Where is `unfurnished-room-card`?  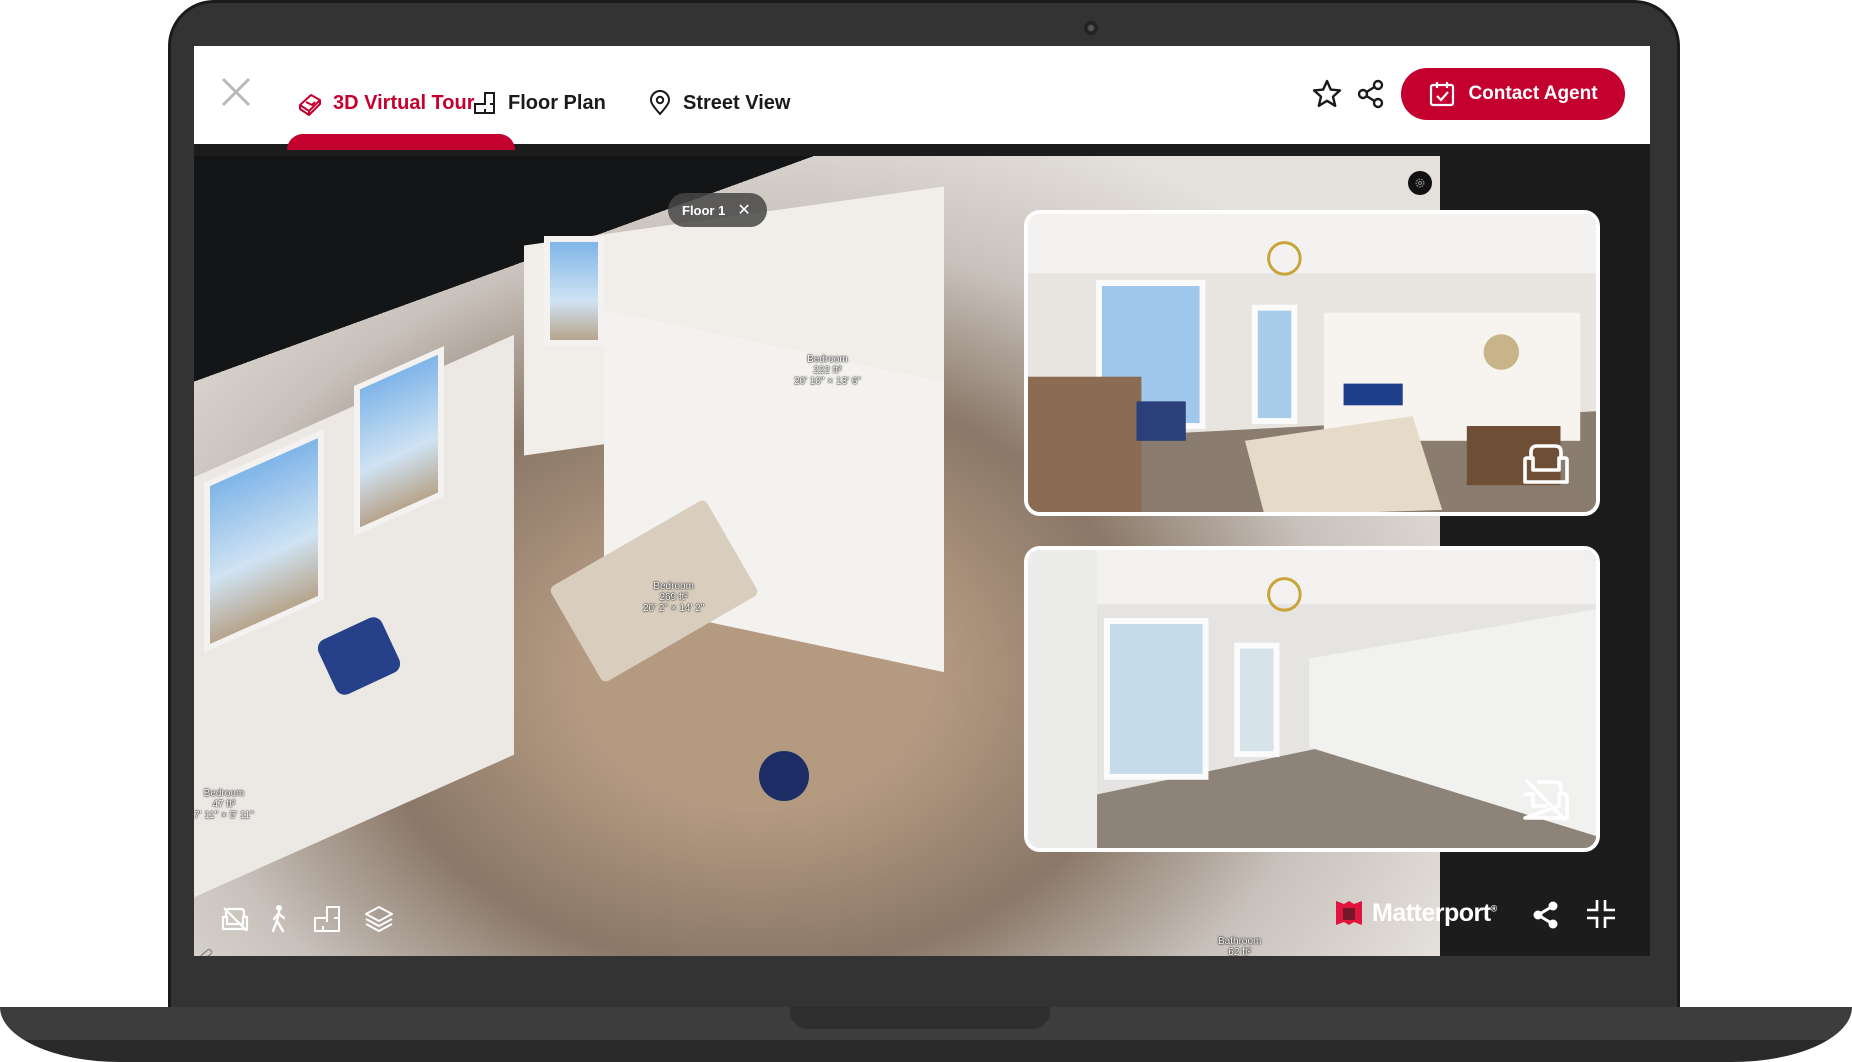 unfurnished-room-card is located at coordinates (1312, 699).